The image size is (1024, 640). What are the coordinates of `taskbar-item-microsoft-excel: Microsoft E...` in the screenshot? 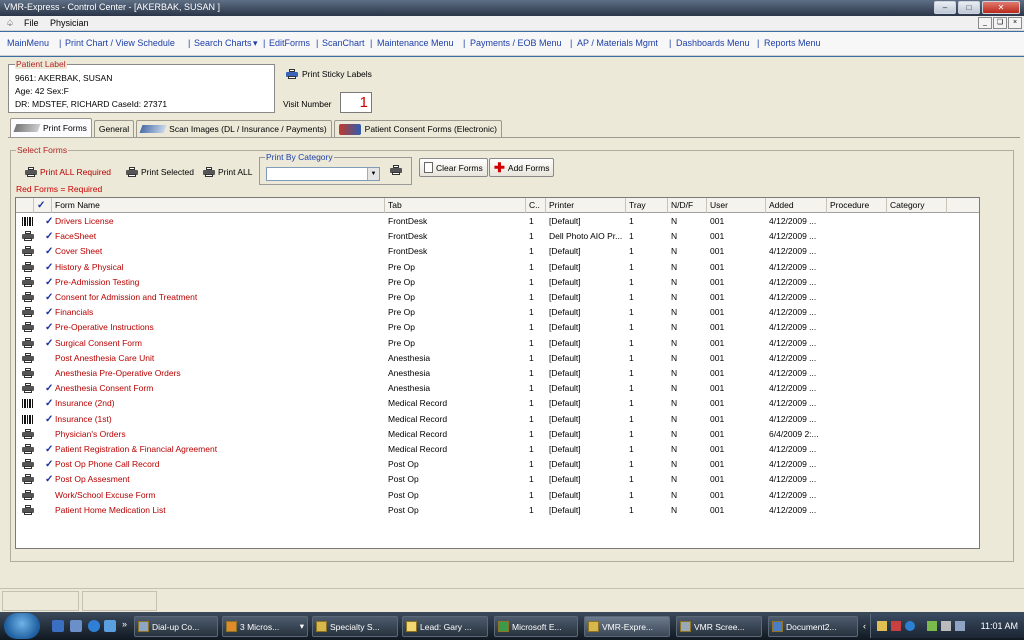 It's located at (536, 626).